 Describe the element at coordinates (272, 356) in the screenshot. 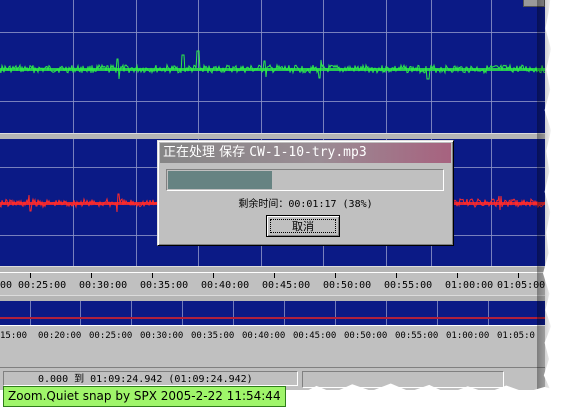

I see `empty-panel` at that location.